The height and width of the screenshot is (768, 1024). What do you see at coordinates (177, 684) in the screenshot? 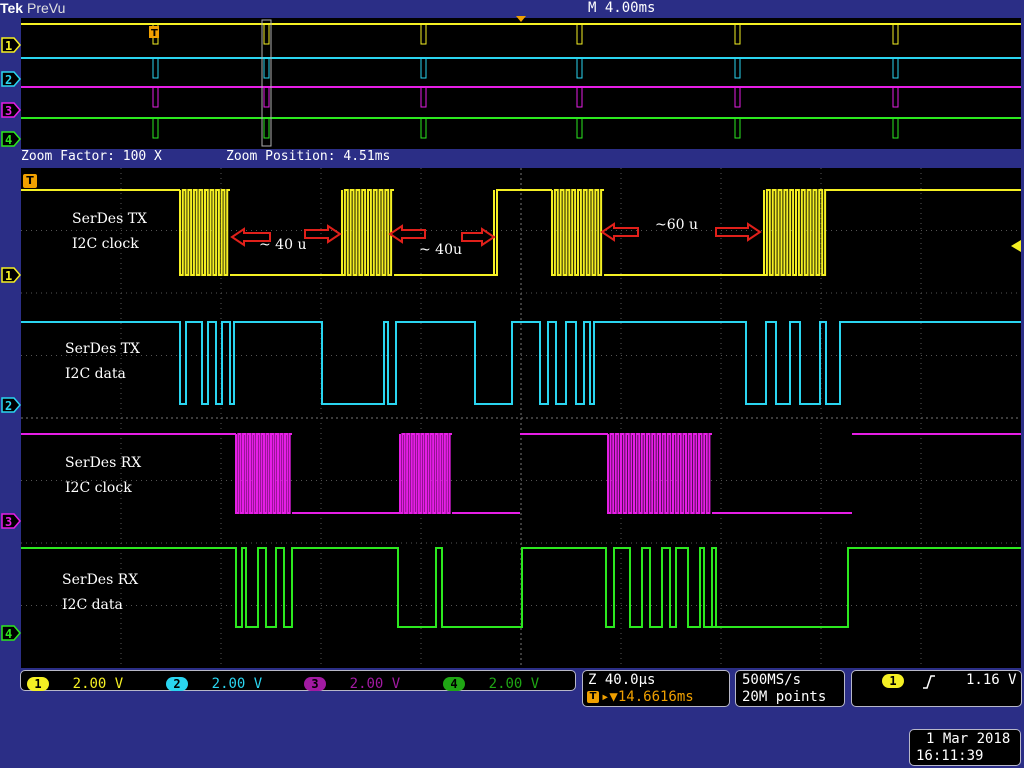
I see `ch2-badge: 2` at bounding box center [177, 684].